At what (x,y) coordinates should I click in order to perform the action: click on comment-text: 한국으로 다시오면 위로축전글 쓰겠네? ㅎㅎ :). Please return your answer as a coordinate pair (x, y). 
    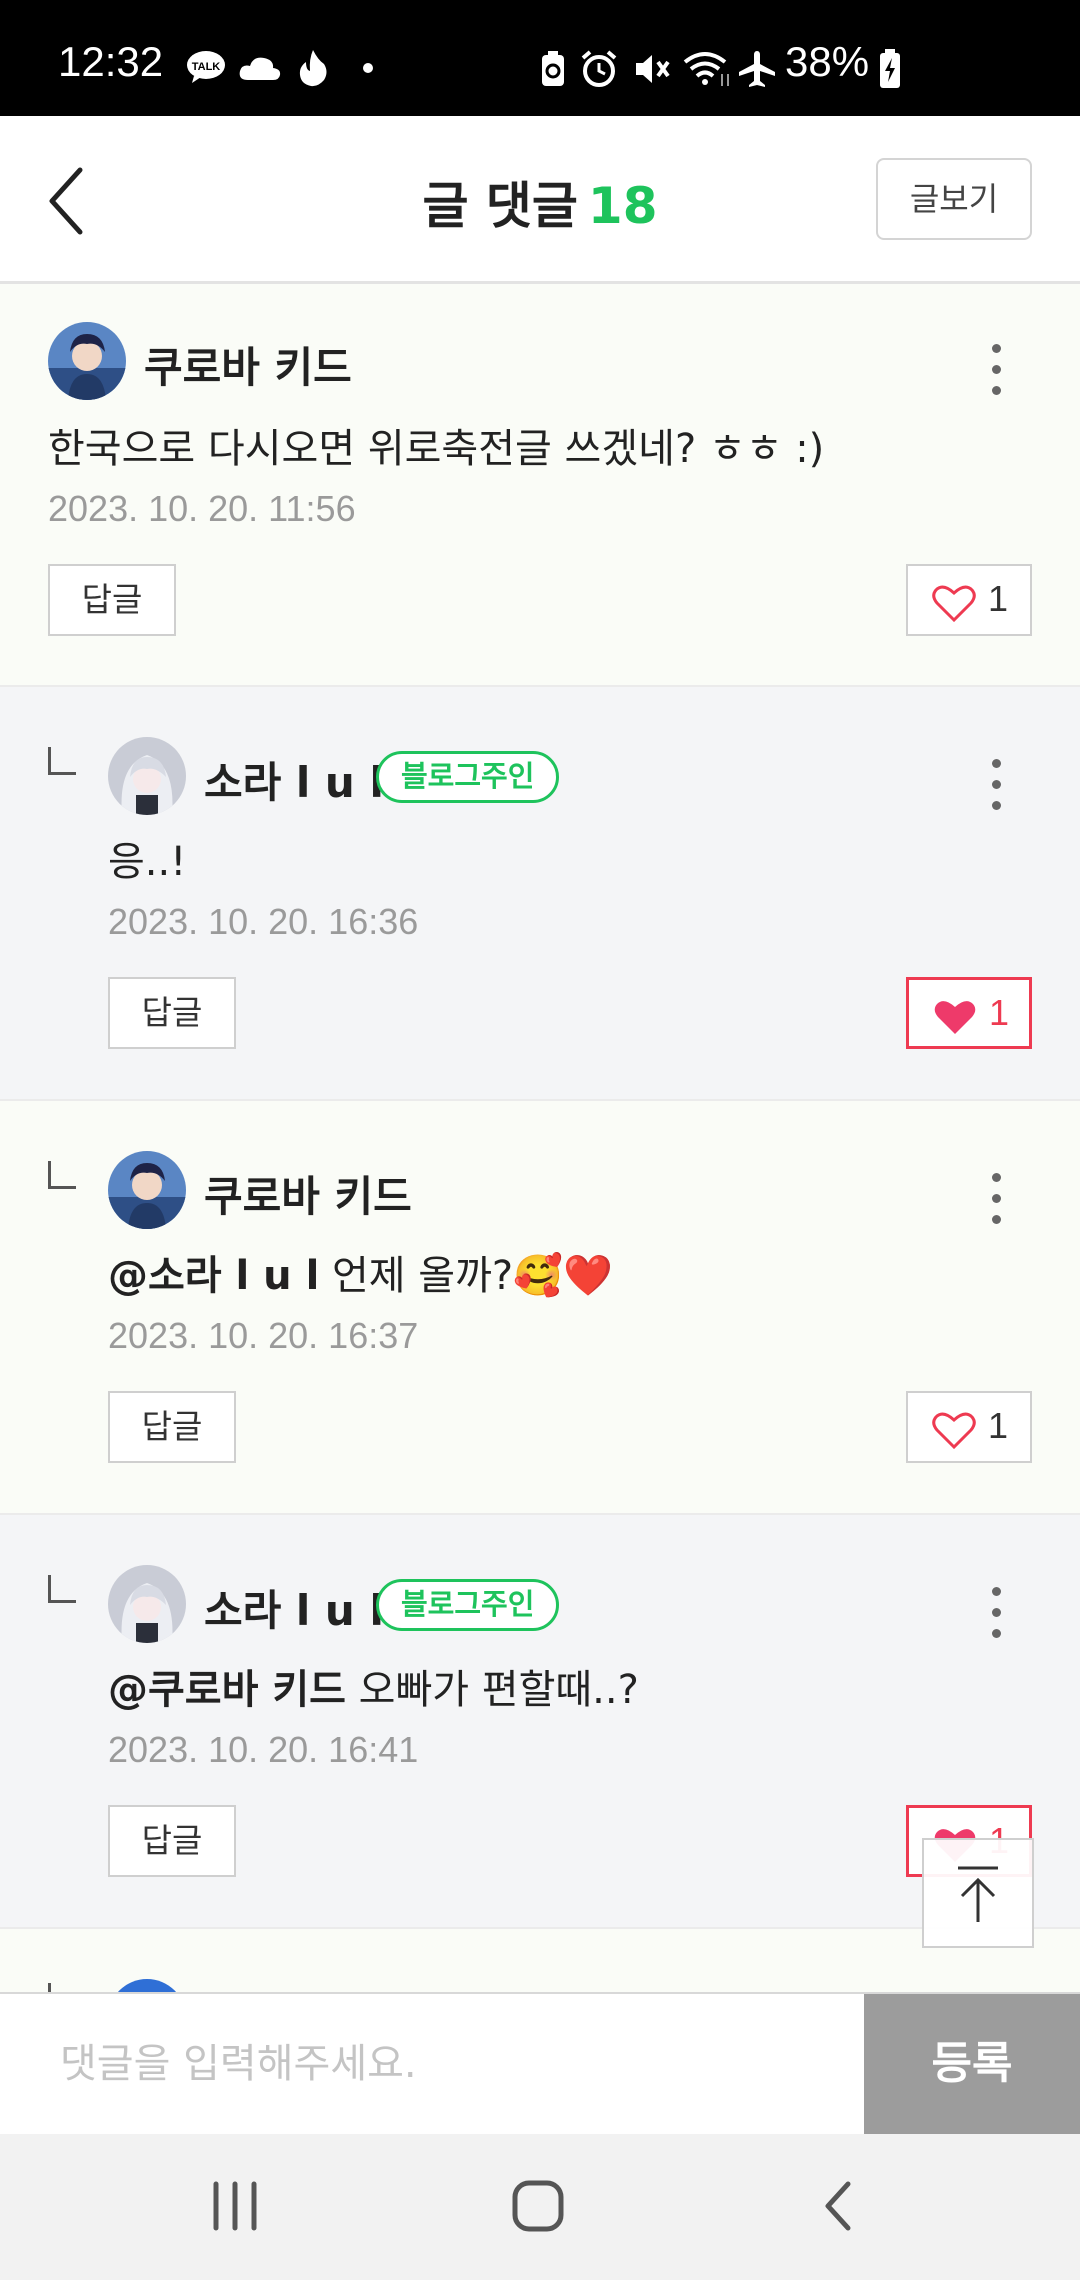
    Looking at the image, I should click on (436, 445).